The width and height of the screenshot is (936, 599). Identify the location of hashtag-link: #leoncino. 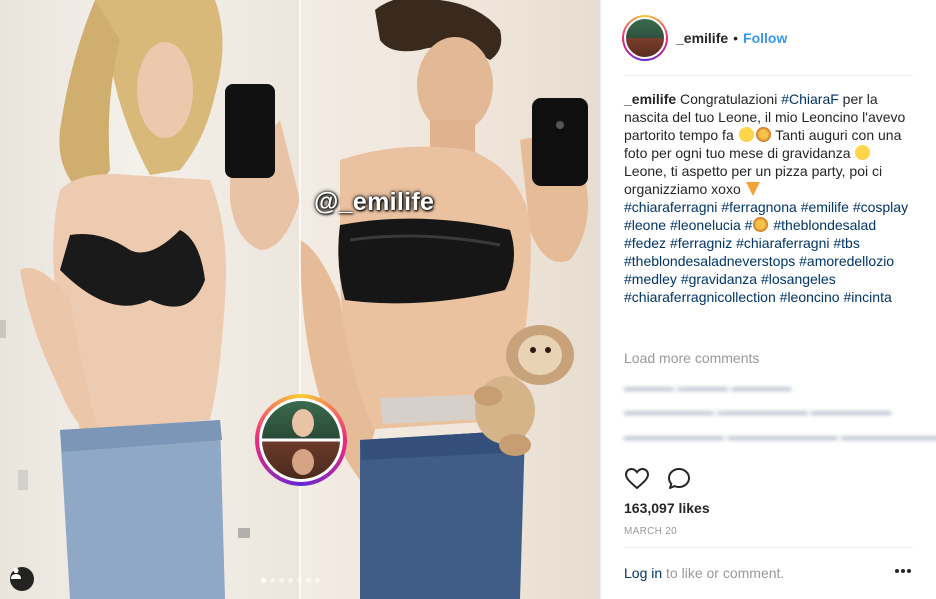
(810, 297).